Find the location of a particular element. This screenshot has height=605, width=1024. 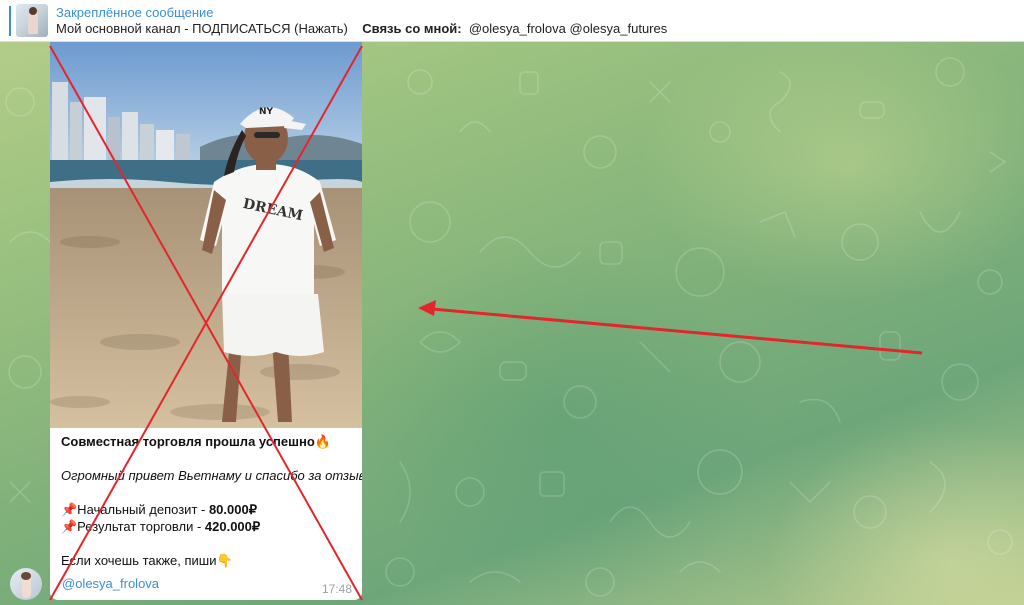

sender-avatar is located at coordinates (26, 584).